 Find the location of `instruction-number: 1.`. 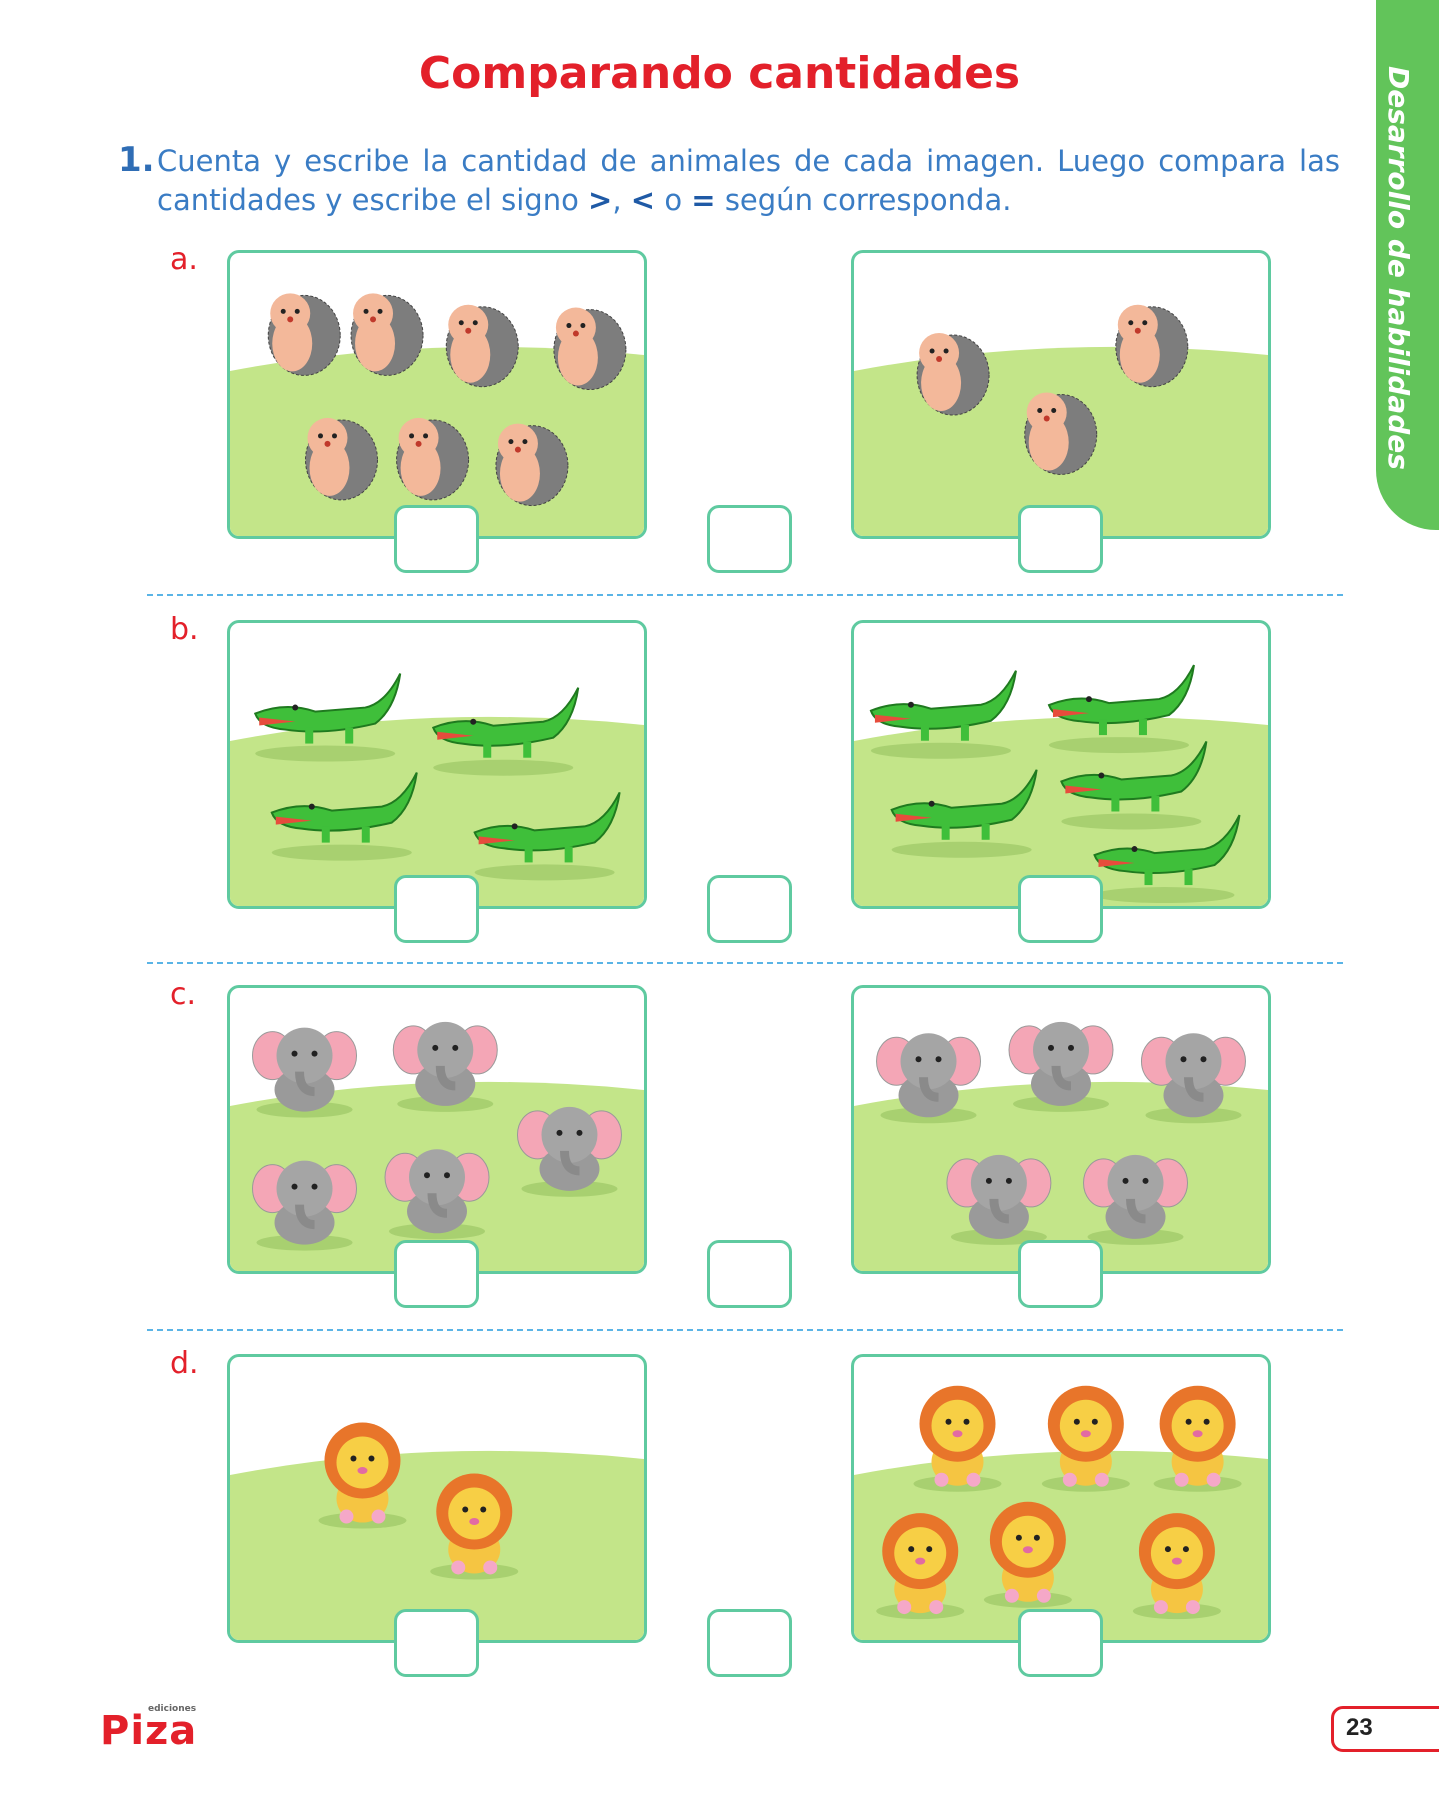

instruction-number: 1. is located at coordinates (136, 160).